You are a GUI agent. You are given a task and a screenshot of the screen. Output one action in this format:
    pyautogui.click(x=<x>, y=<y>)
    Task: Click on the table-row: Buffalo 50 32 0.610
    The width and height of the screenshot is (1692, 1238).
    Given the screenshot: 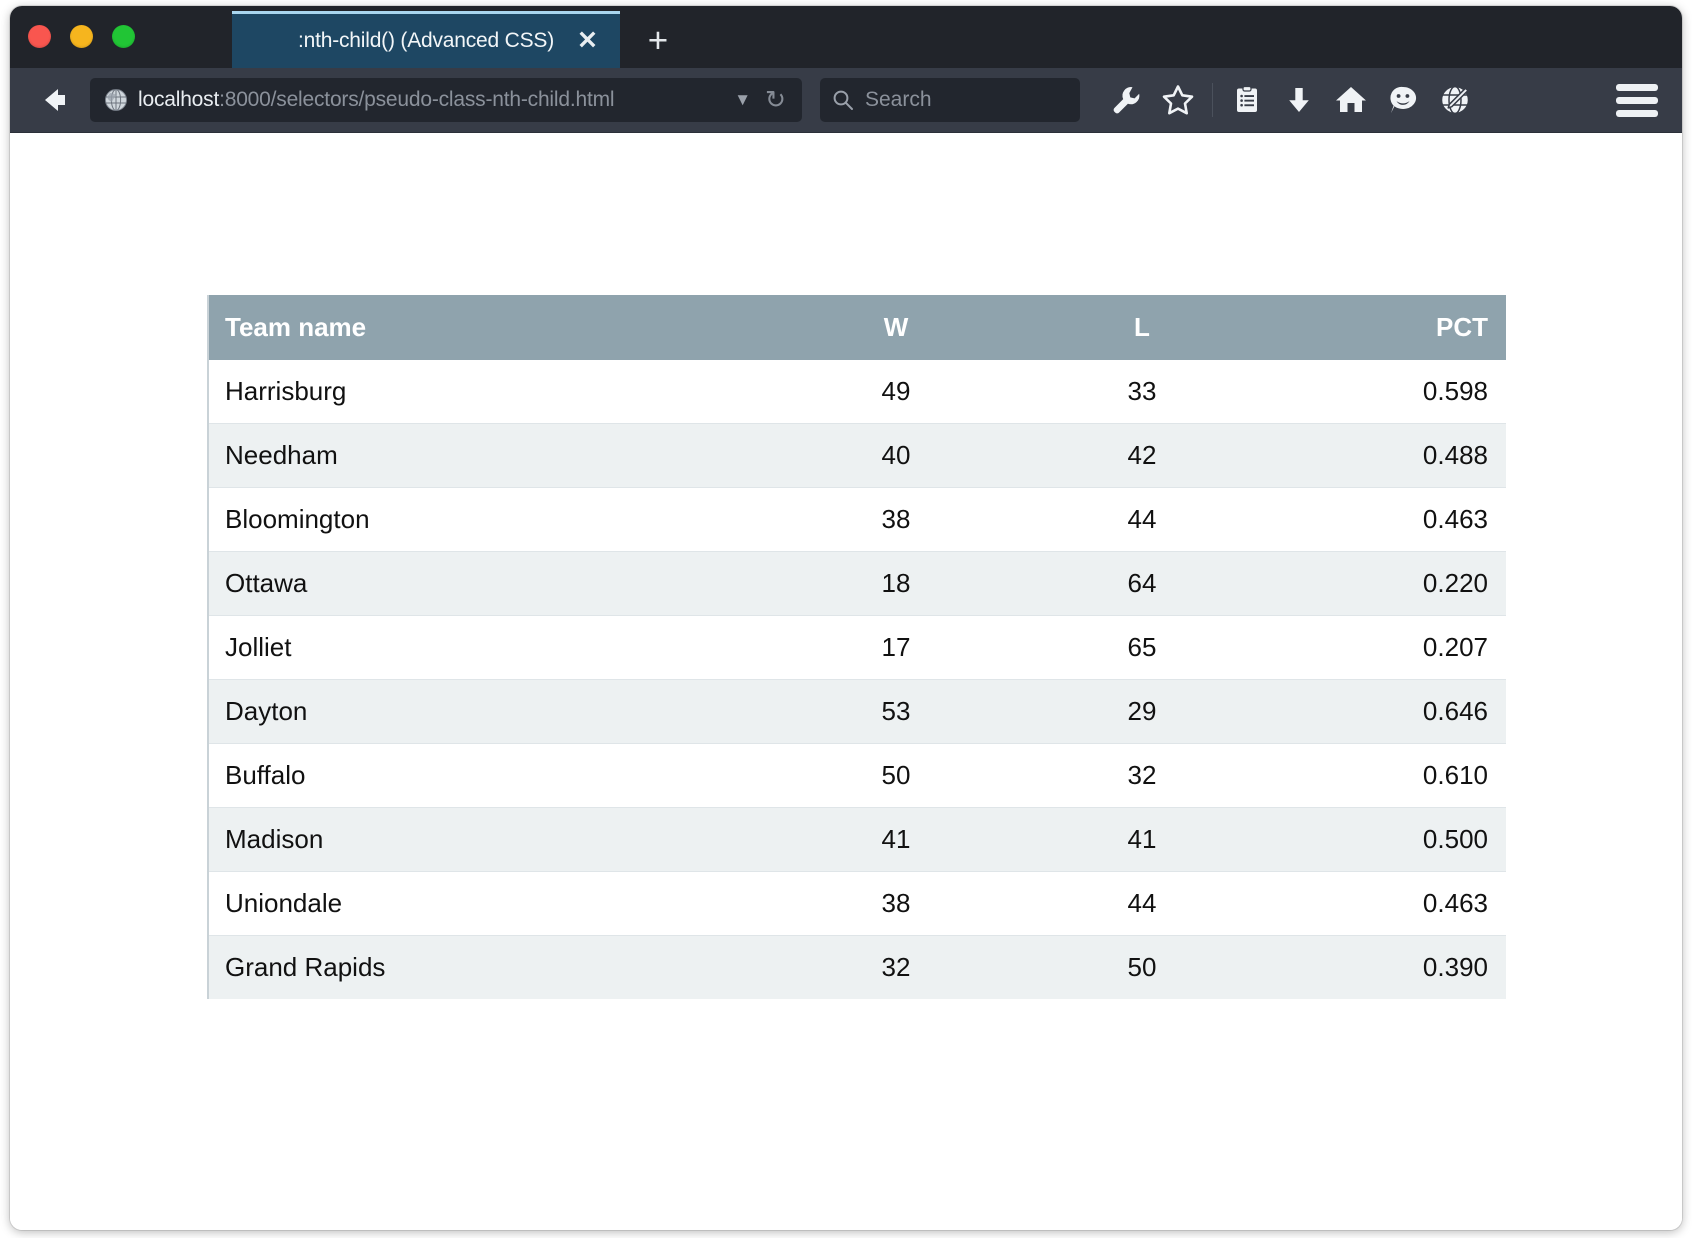 What is the action you would take?
    pyautogui.click(x=856, y=775)
    